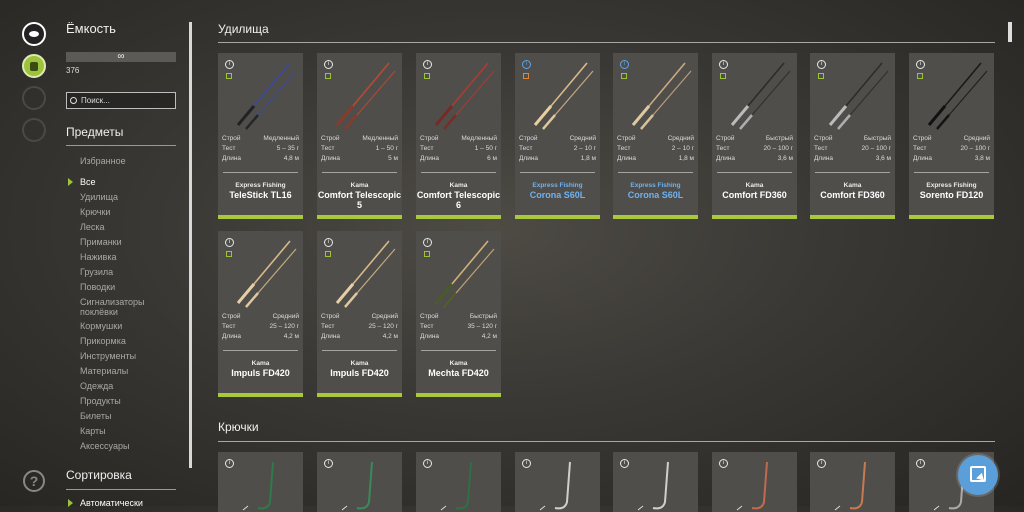 The height and width of the screenshot is (512, 1024). What do you see at coordinates (111, 503) in the screenshot?
I see `sort-option-selected: Автоматически` at bounding box center [111, 503].